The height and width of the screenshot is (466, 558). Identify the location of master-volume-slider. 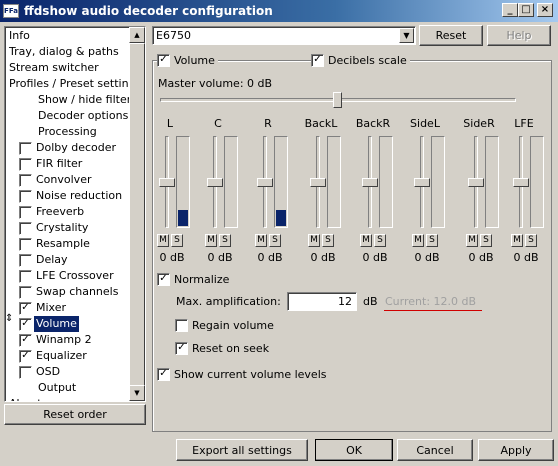
(337, 100).